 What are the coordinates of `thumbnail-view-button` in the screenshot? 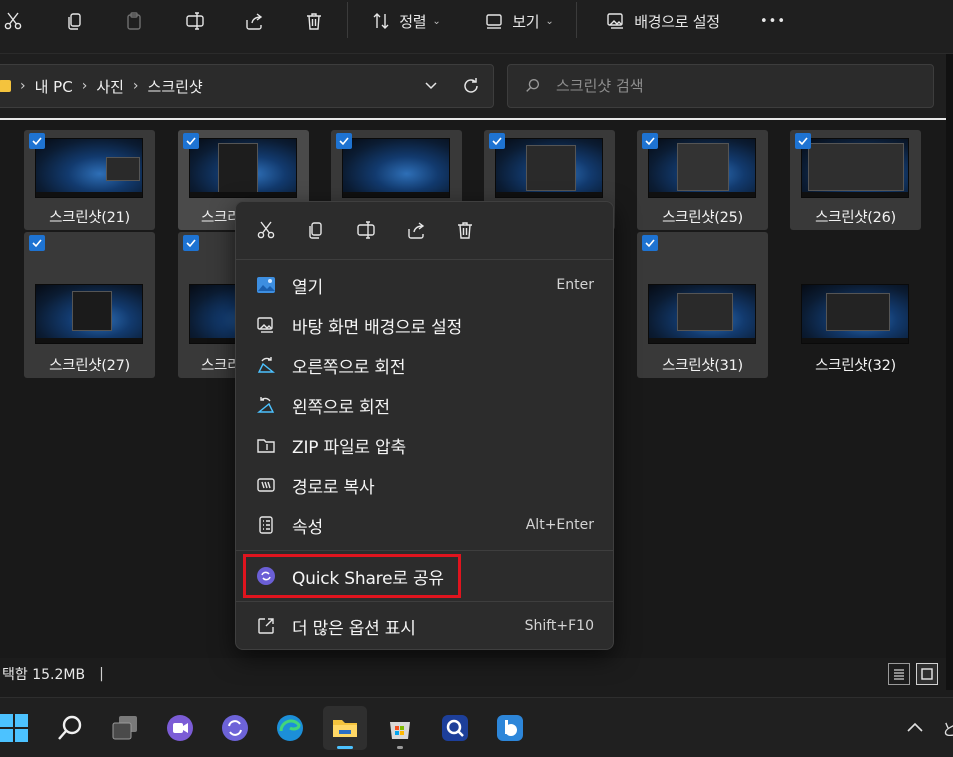 It's located at (927, 674).